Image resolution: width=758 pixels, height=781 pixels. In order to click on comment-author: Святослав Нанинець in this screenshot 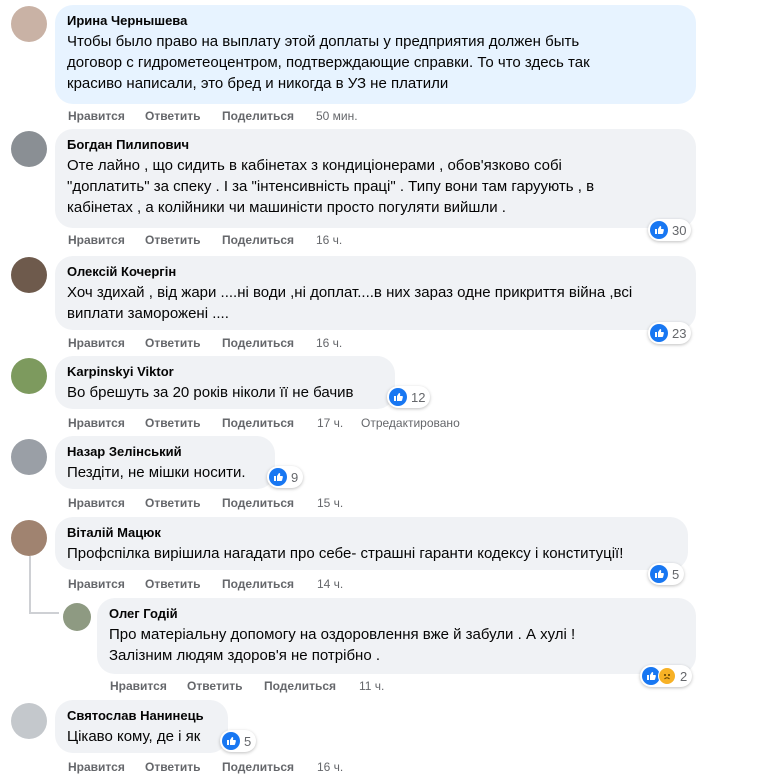, I will do `click(141, 716)`.